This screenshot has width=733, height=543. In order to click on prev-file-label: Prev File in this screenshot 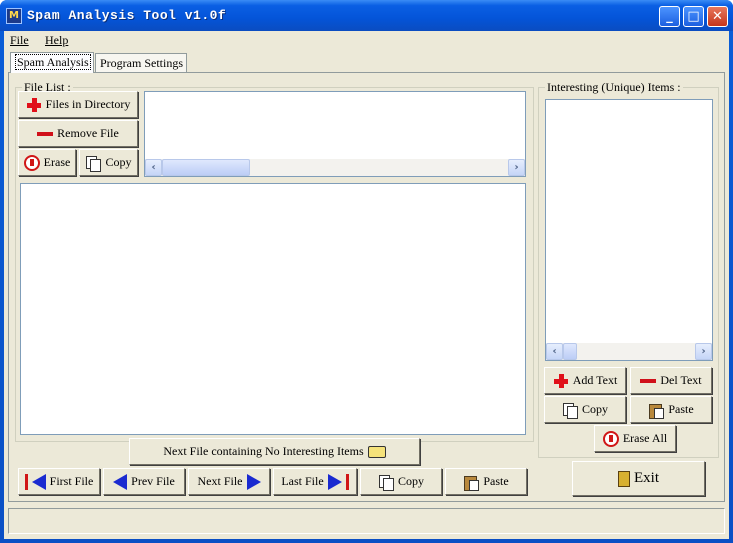, I will do `click(153, 481)`.